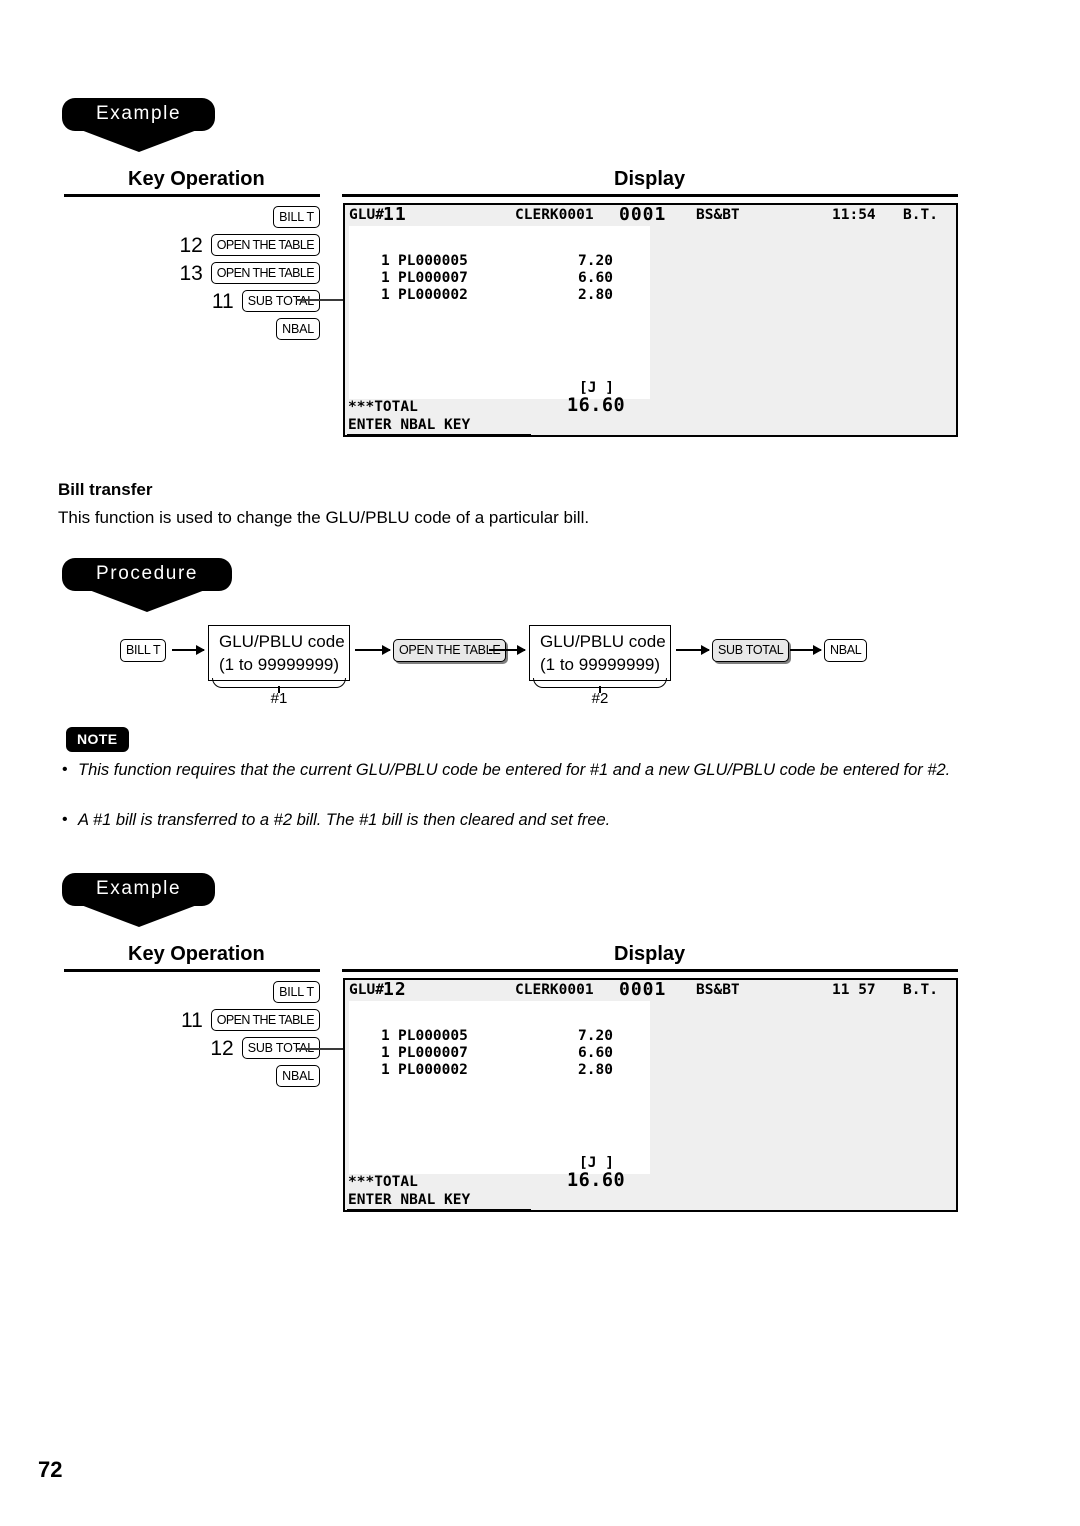 The width and height of the screenshot is (1080, 1526). I want to click on example-banner-2: Example, so click(139, 889).